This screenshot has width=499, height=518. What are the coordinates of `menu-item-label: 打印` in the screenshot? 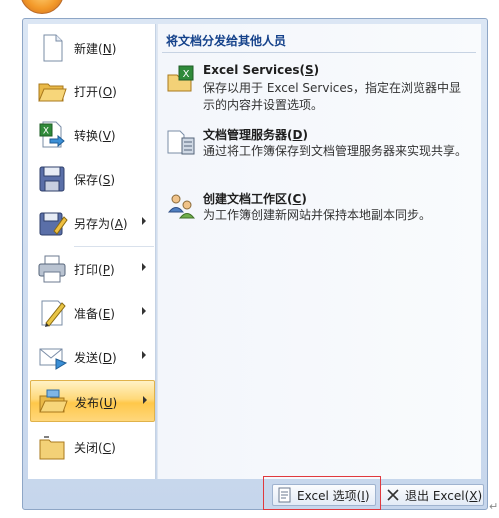 It's located at (86, 270).